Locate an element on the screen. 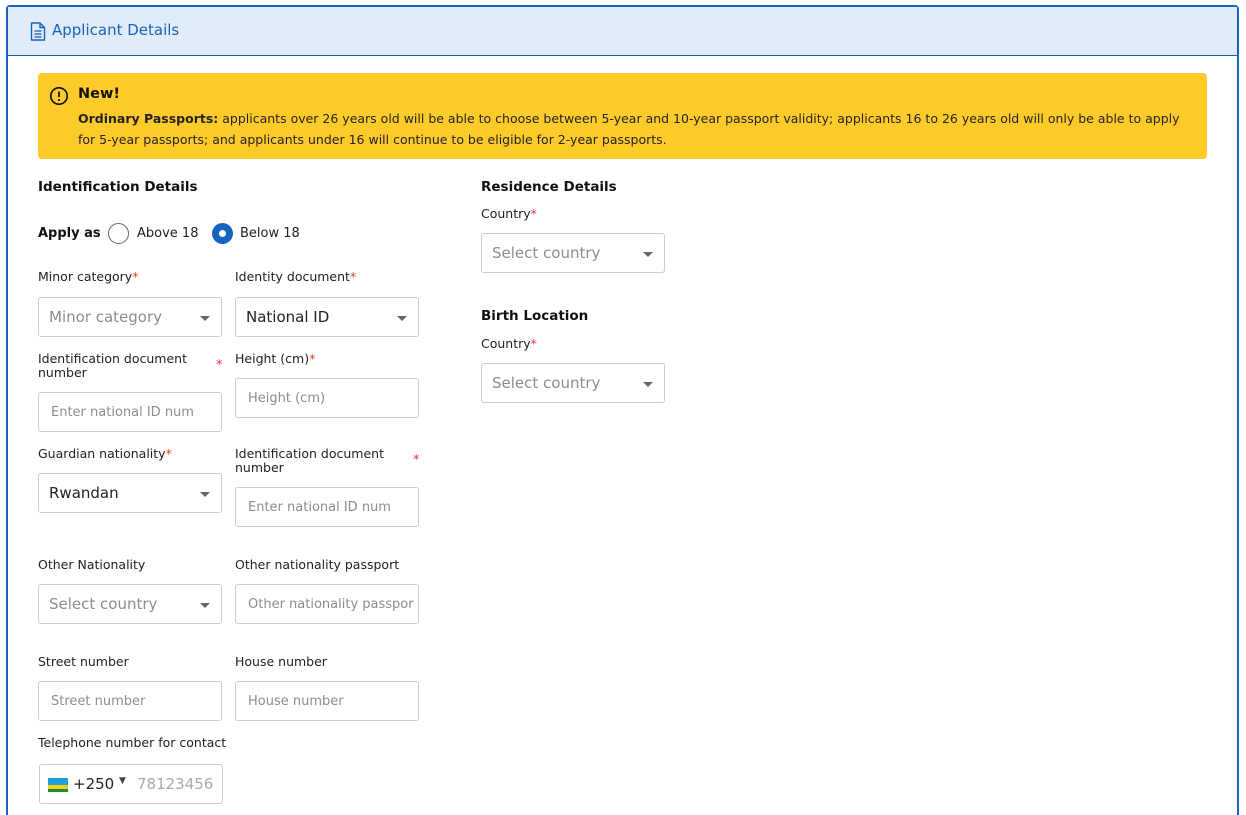 The image size is (1246, 815). other-nationality-select: Select country is located at coordinates (130, 604).